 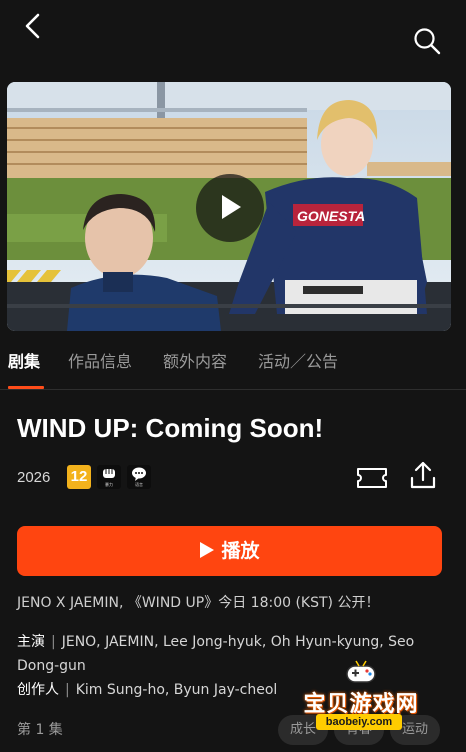 I want to click on share-icon, so click(x=423, y=475).